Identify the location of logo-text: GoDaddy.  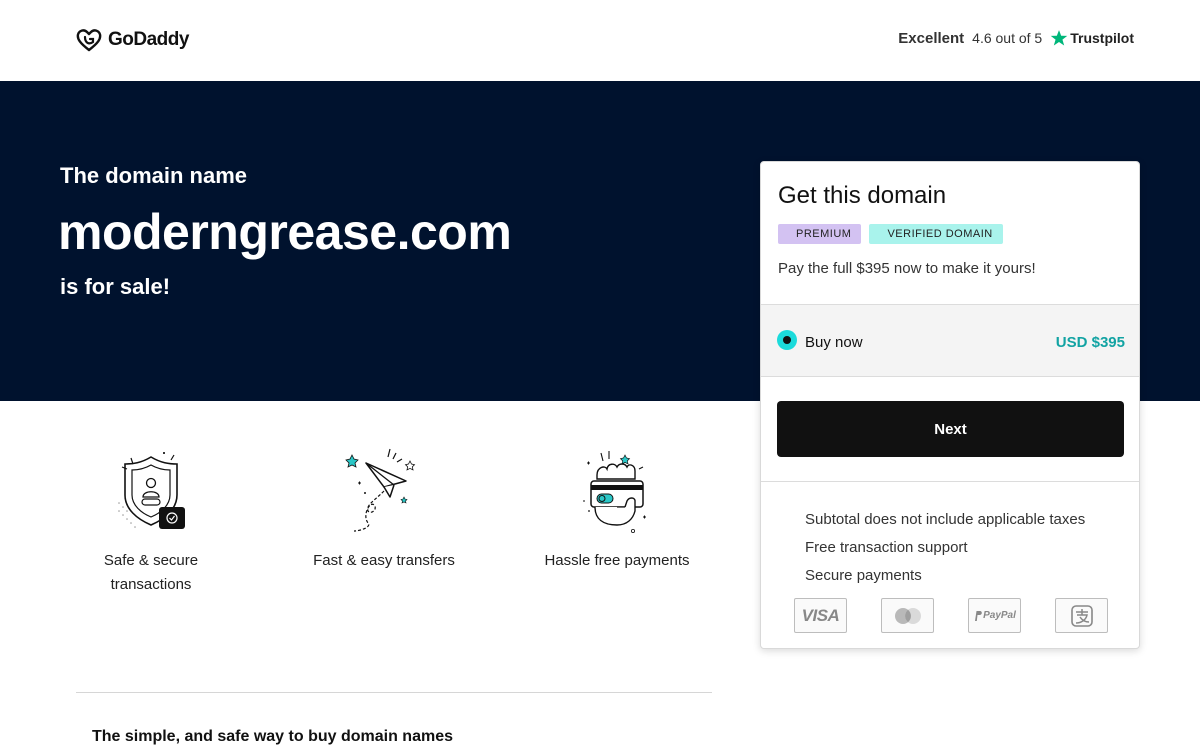
(148, 39).